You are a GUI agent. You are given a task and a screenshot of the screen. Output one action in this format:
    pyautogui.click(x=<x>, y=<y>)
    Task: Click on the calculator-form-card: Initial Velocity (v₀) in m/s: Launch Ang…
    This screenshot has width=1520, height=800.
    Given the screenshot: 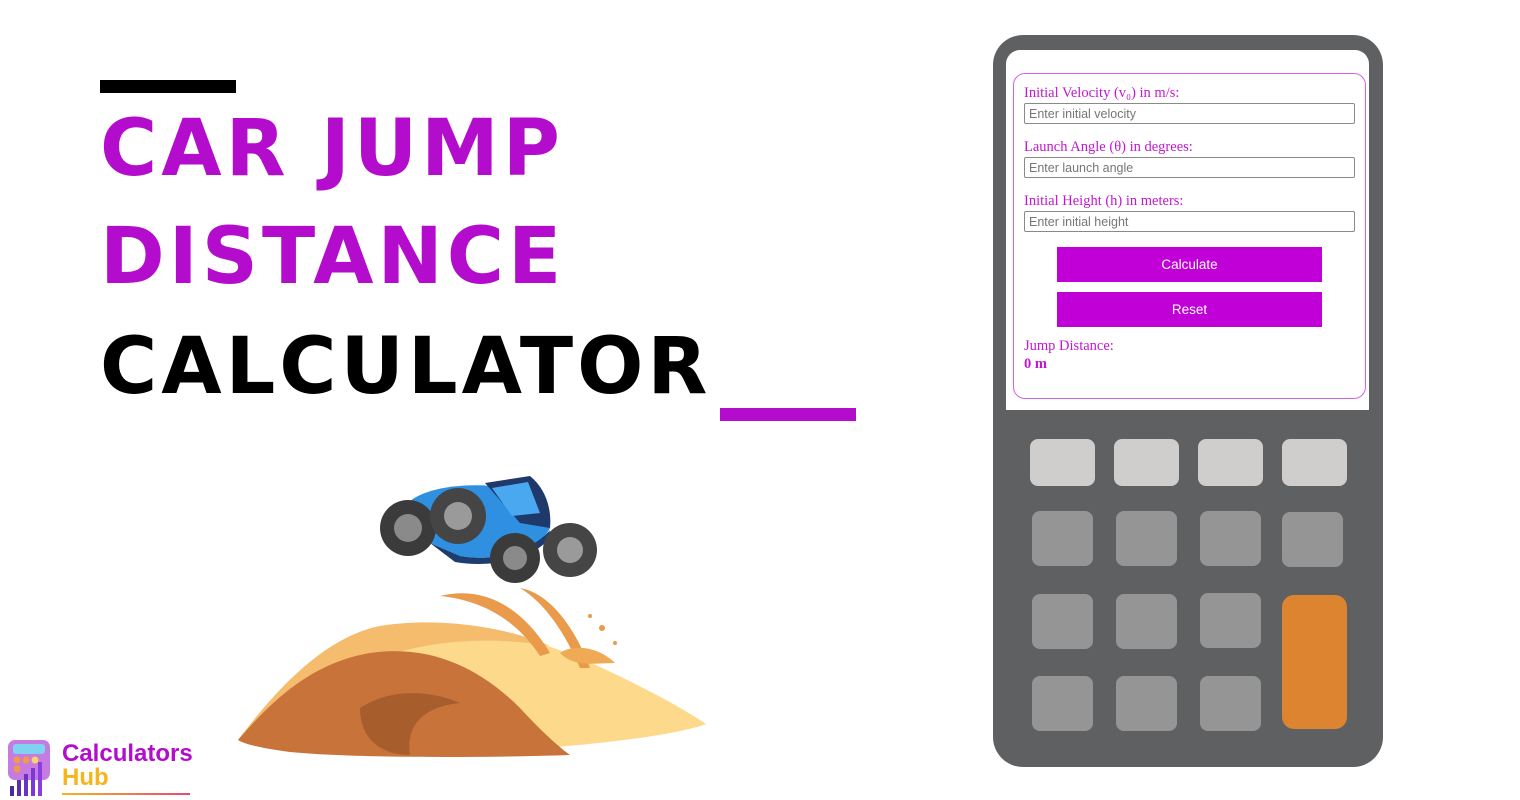 What is the action you would take?
    pyautogui.click(x=1189, y=236)
    